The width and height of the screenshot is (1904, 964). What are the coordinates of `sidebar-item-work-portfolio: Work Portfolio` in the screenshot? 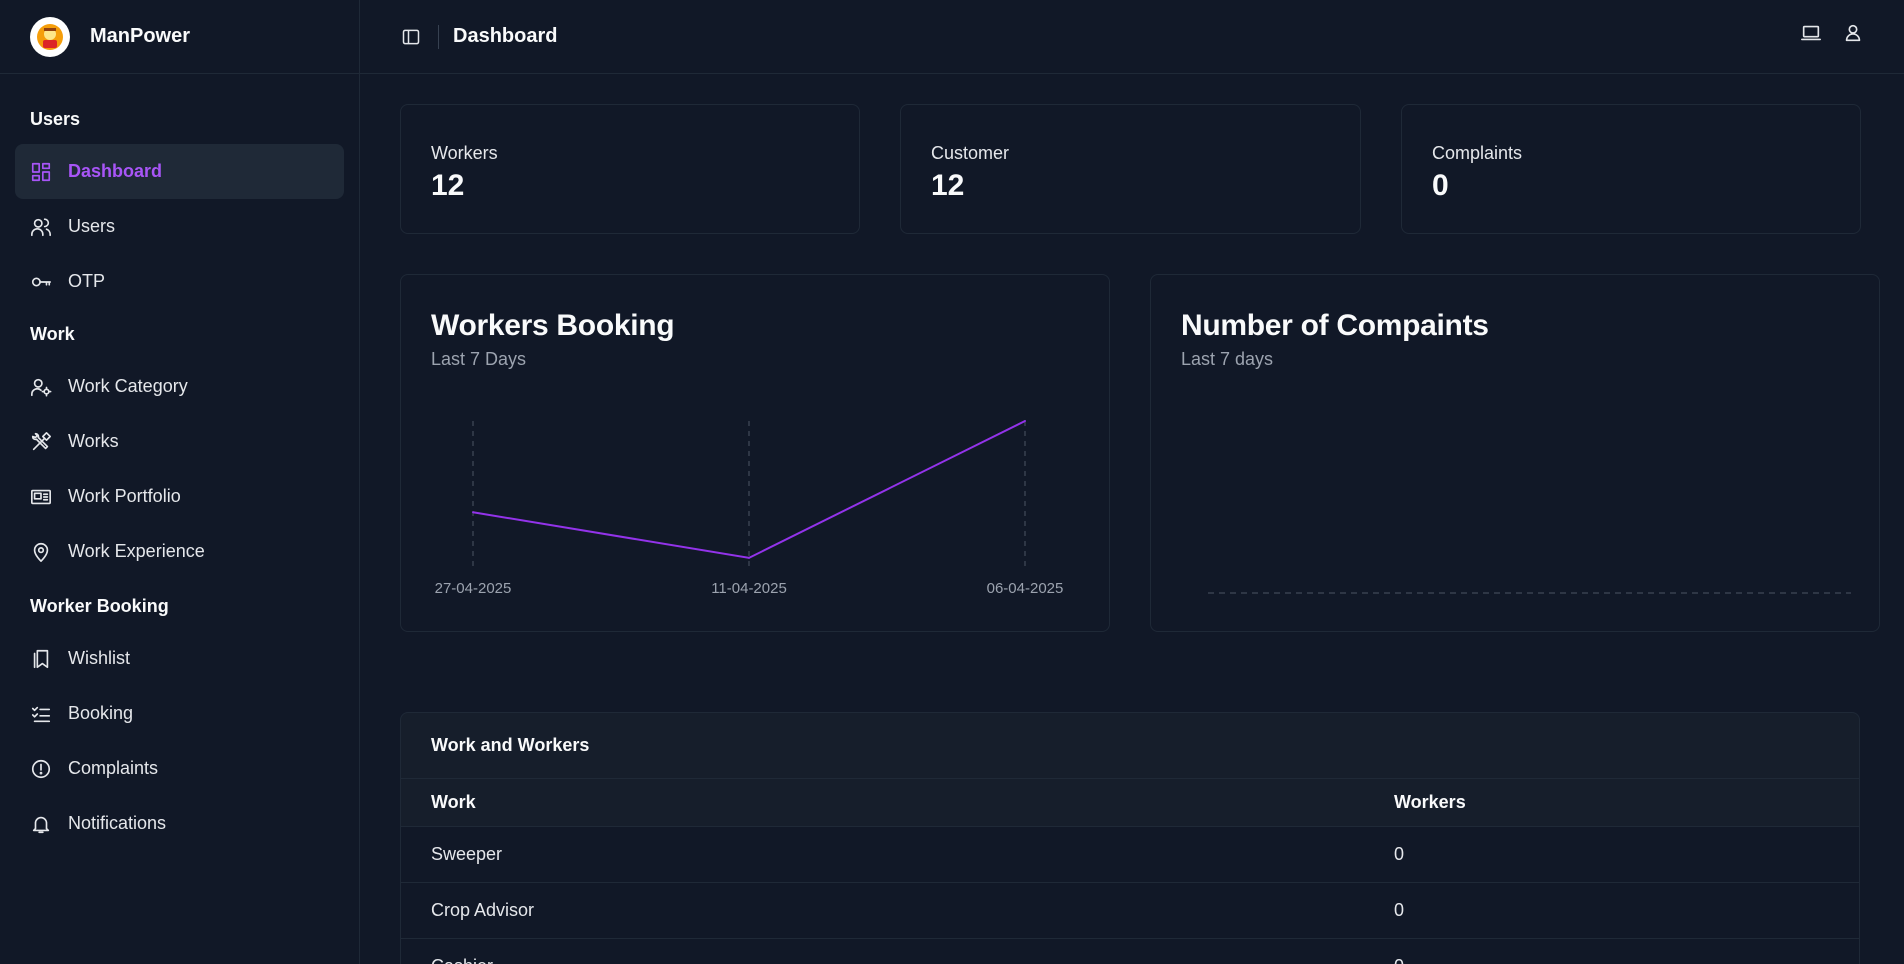 It's located at (179, 496).